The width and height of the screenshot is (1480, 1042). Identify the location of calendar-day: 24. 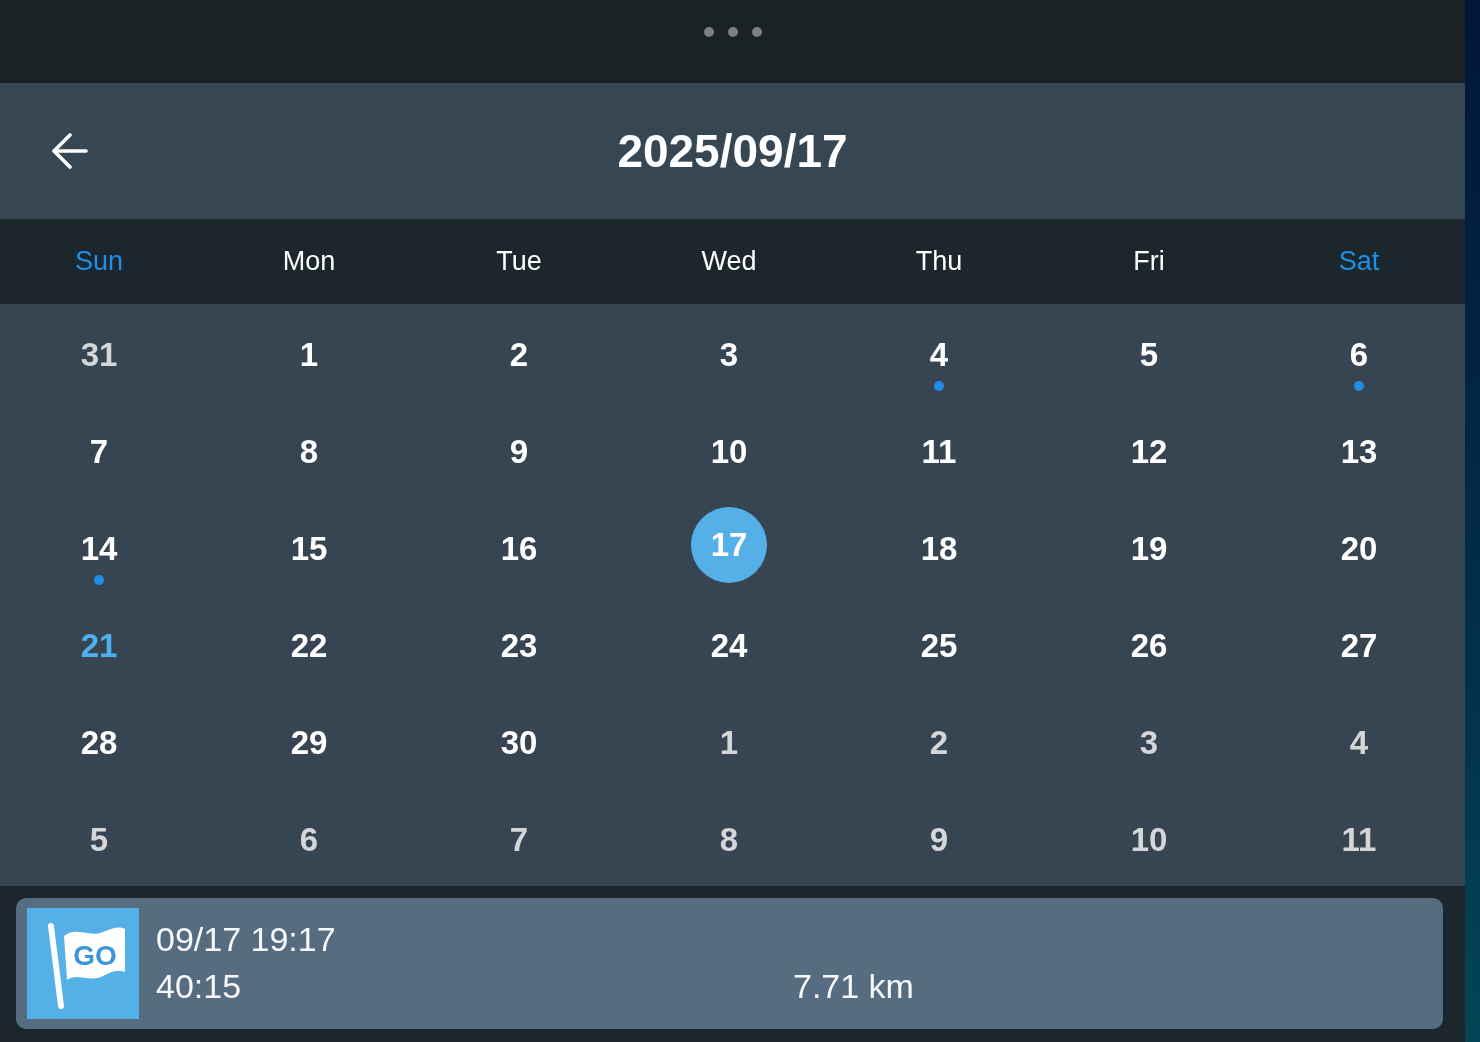
(729, 645).